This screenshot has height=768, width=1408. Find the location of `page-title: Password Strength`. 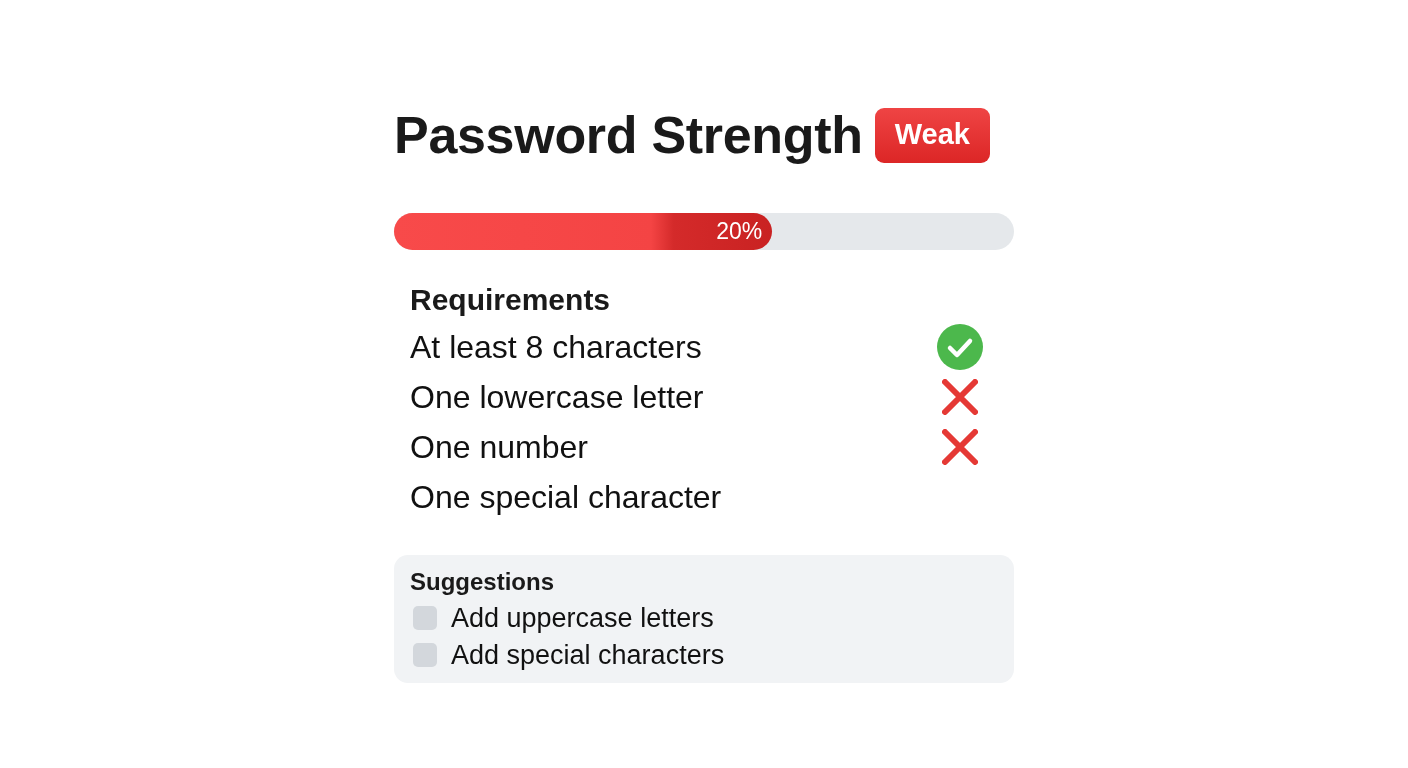

page-title: Password Strength is located at coordinates (628, 135).